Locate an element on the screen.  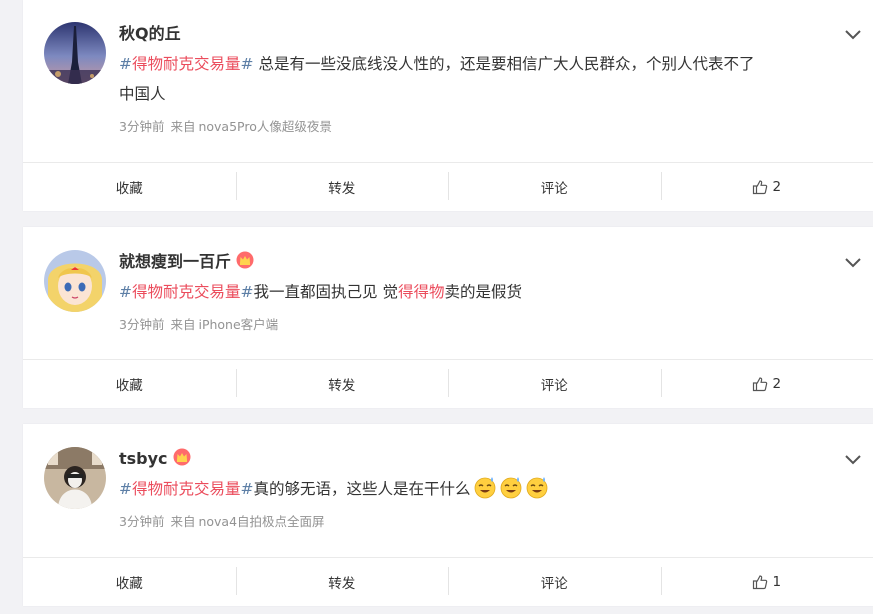
post-text: 我一直都固执己见 觉 is located at coordinates (325, 292).